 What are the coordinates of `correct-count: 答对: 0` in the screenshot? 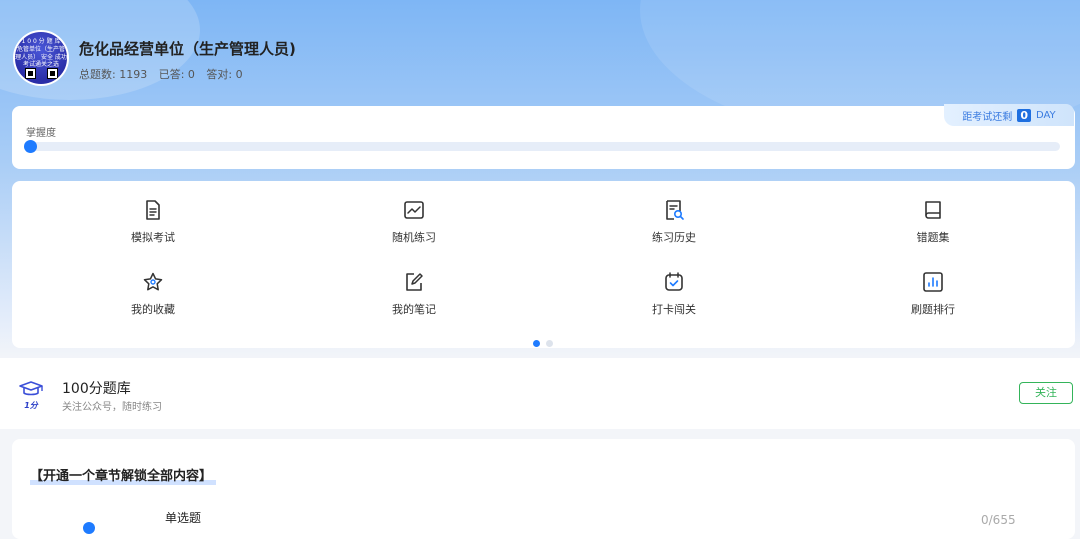 It's located at (224, 74).